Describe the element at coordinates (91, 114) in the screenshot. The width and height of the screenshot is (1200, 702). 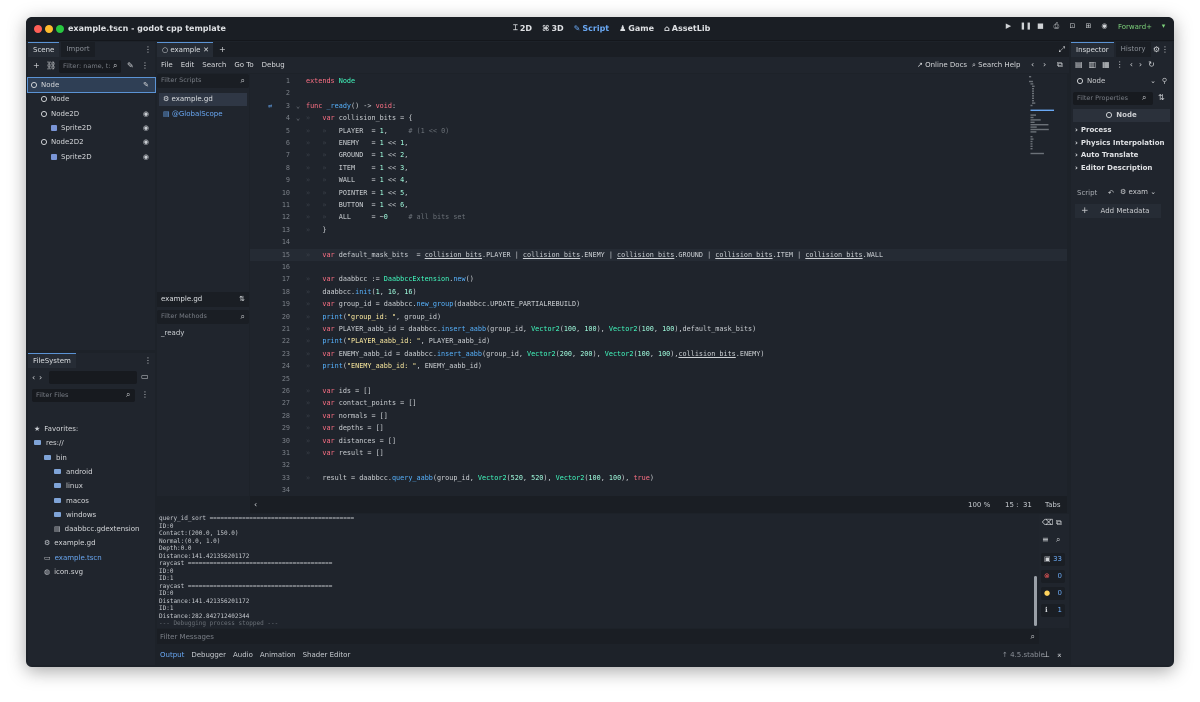
I see `scene-tree-item: Node2D ◉` at that location.